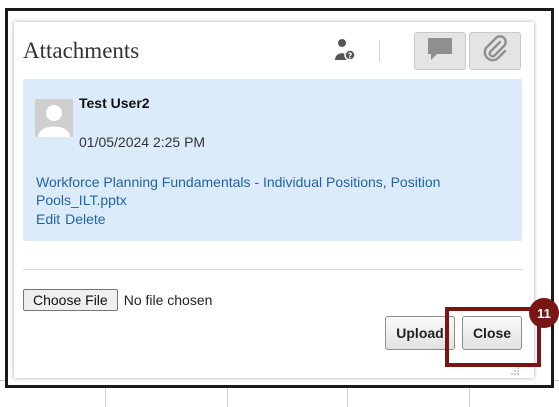  Describe the element at coordinates (48, 219) in the screenshot. I see `edit-link: Edit` at that location.